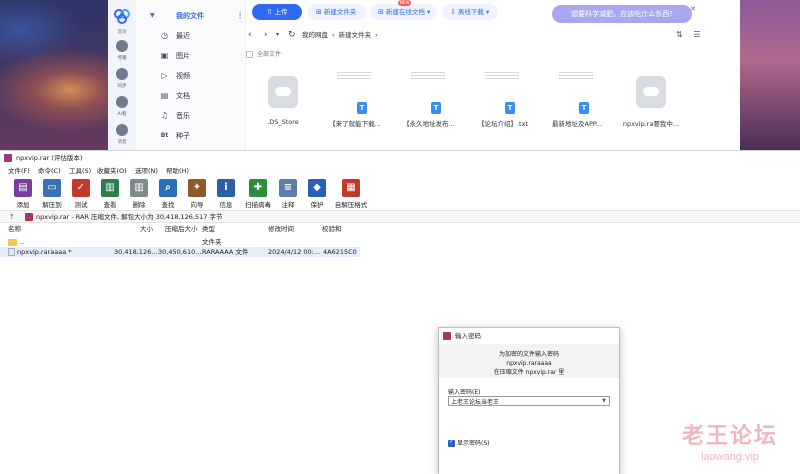  What do you see at coordinates (191, 136) in the screenshot?
I see `tree-item-torrents: Bt 种子` at bounding box center [191, 136].